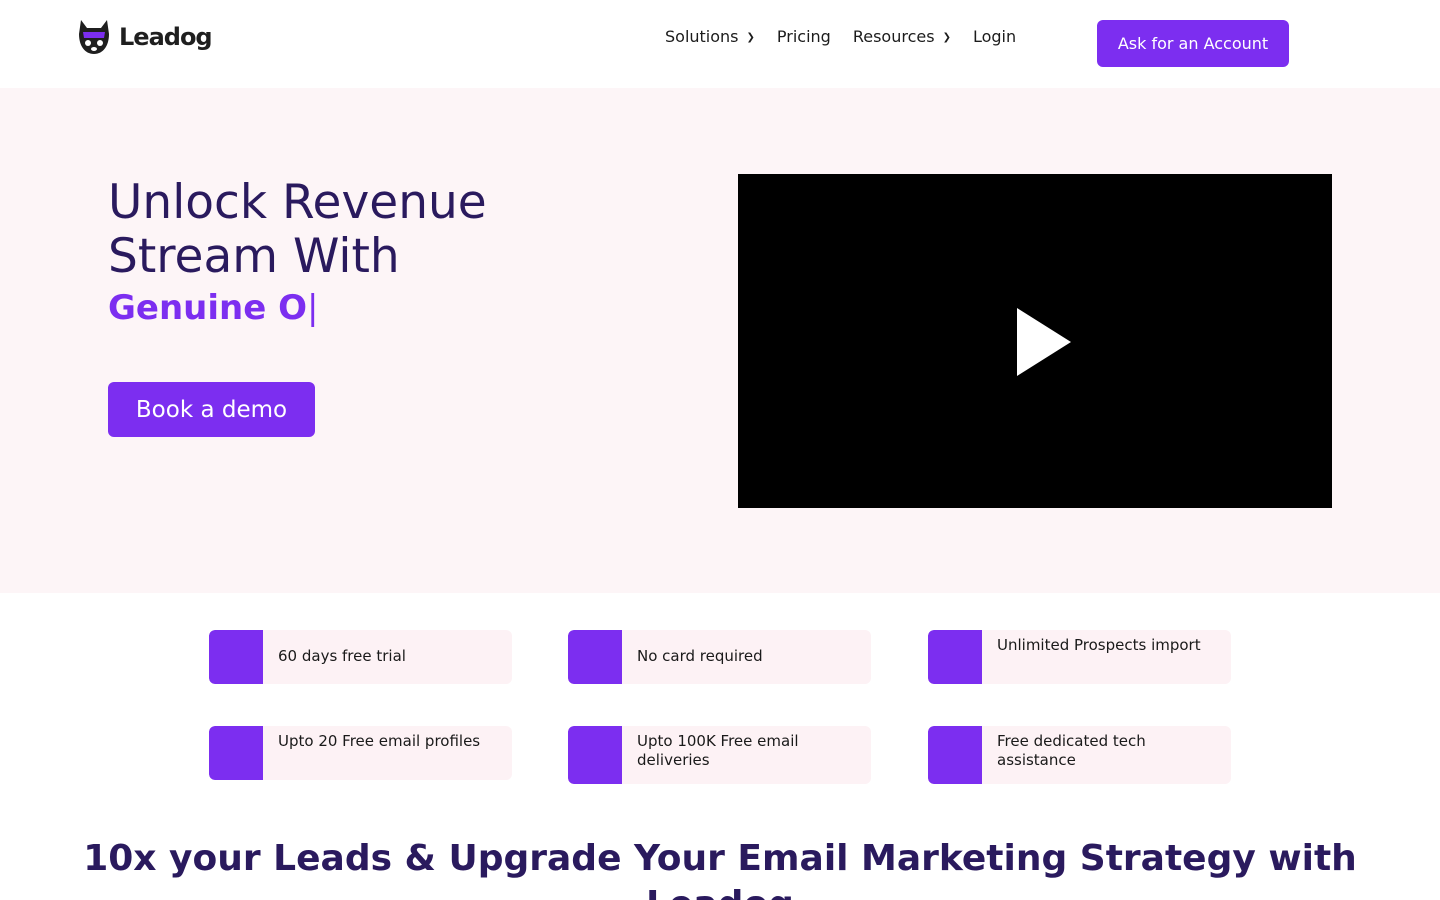 The image size is (1440, 900). Describe the element at coordinates (342, 656) in the screenshot. I see `feature-text: 60 days free trial` at that location.